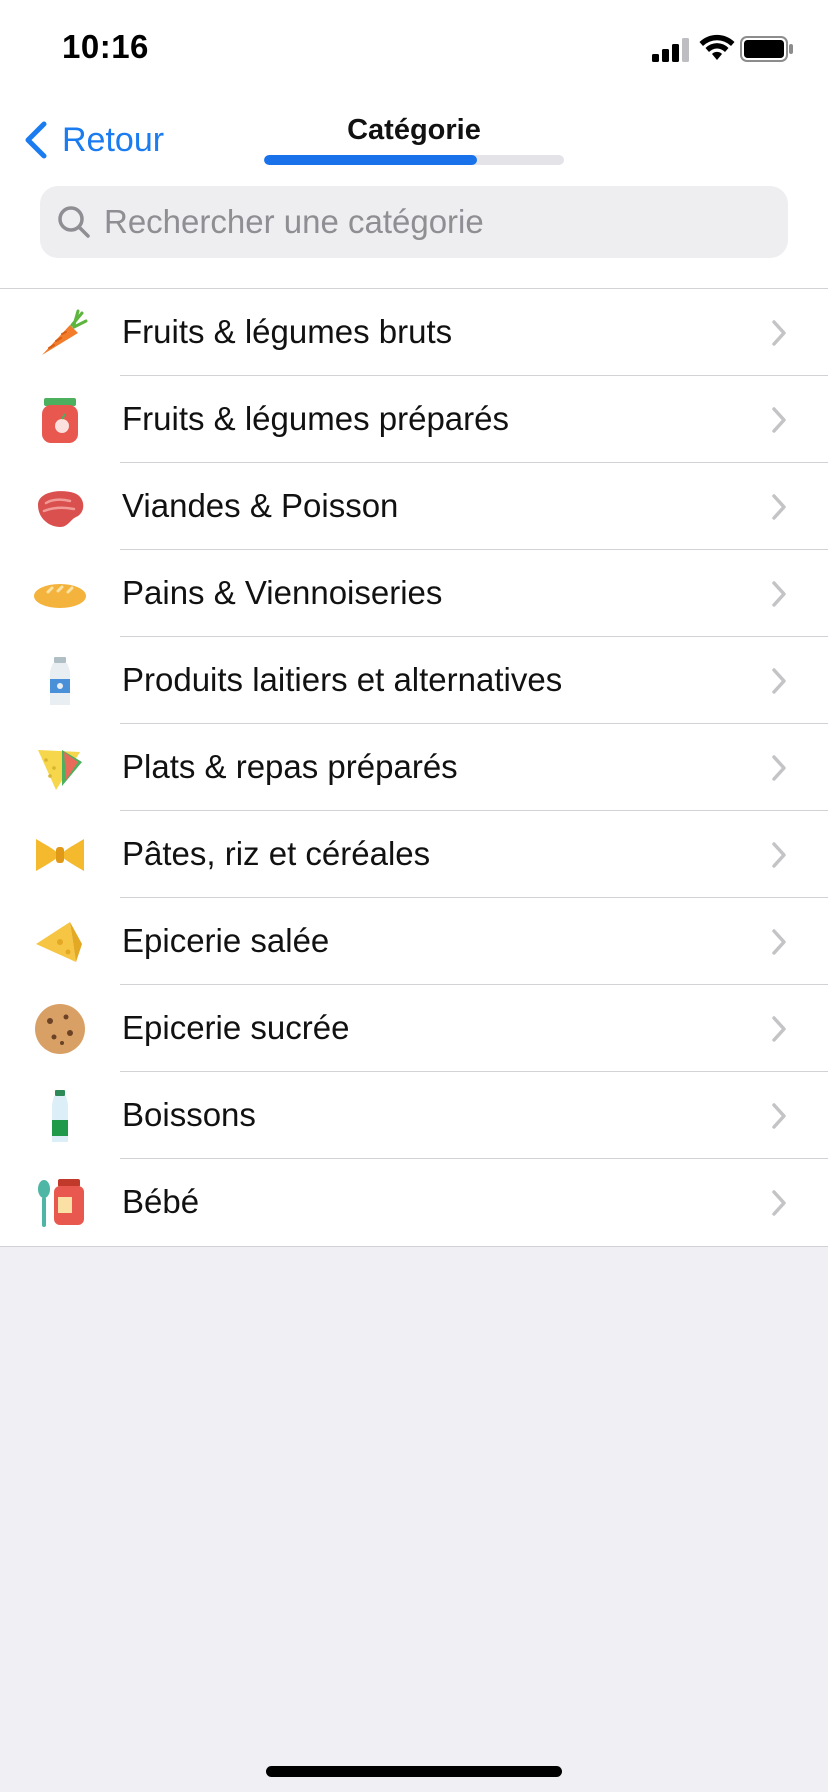  What do you see at coordinates (414, 1202) in the screenshot?
I see `category-row: Bébé` at bounding box center [414, 1202].